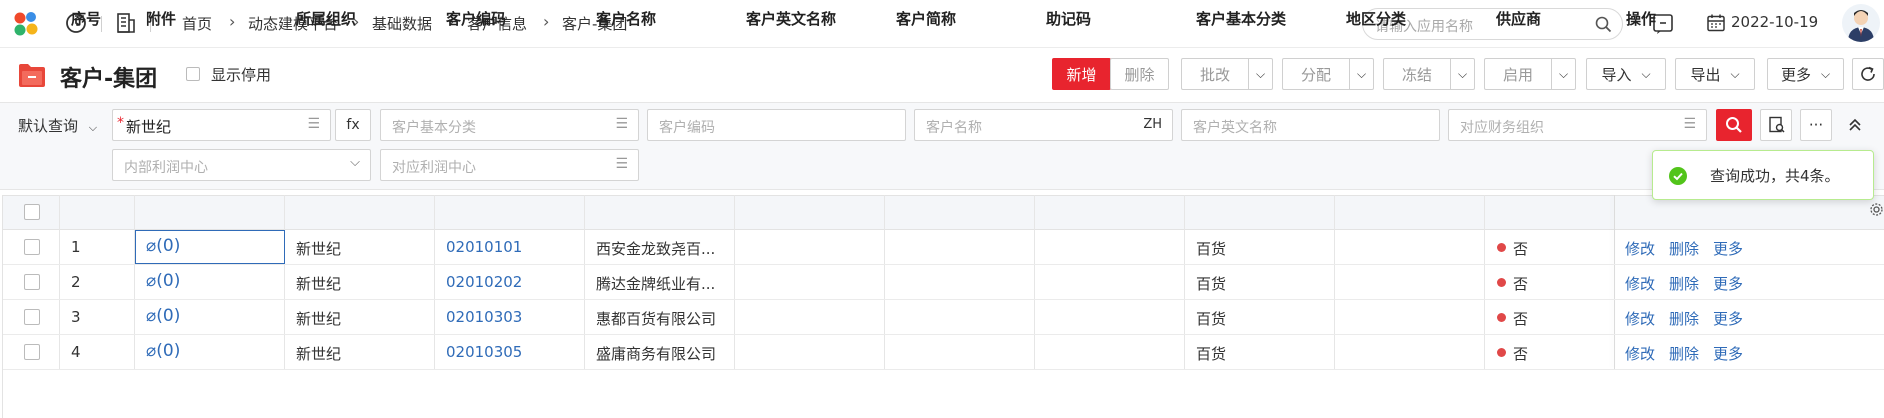 The height and width of the screenshot is (418, 1884). I want to click on assign-button: 分配 ⌵, so click(1328, 74).